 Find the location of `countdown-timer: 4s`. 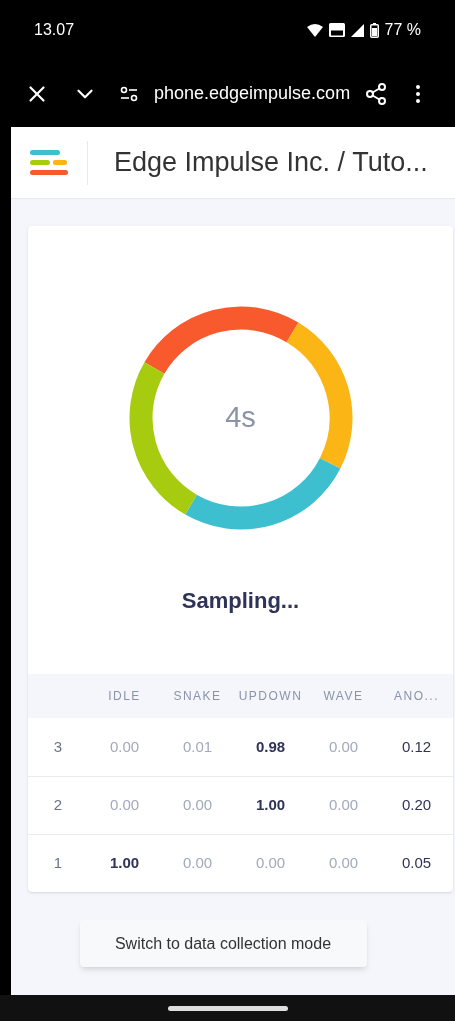

countdown-timer: 4s is located at coordinates (240, 418).